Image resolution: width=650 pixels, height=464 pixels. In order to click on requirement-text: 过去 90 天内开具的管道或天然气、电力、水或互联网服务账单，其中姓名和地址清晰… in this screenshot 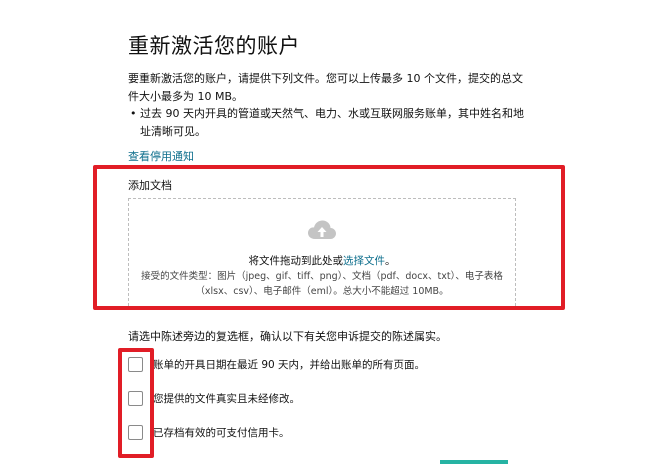, I will do `click(332, 122)`.